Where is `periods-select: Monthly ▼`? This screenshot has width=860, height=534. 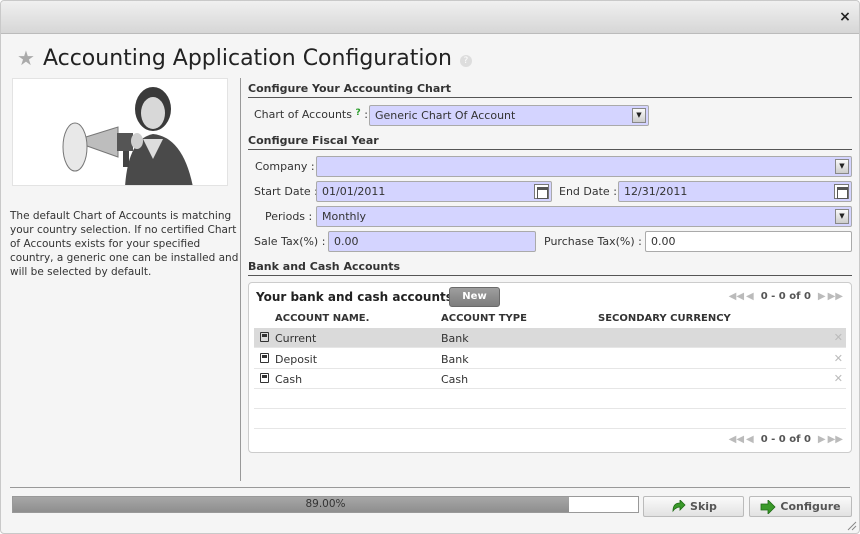
periods-select: Monthly ▼ is located at coordinates (584, 216).